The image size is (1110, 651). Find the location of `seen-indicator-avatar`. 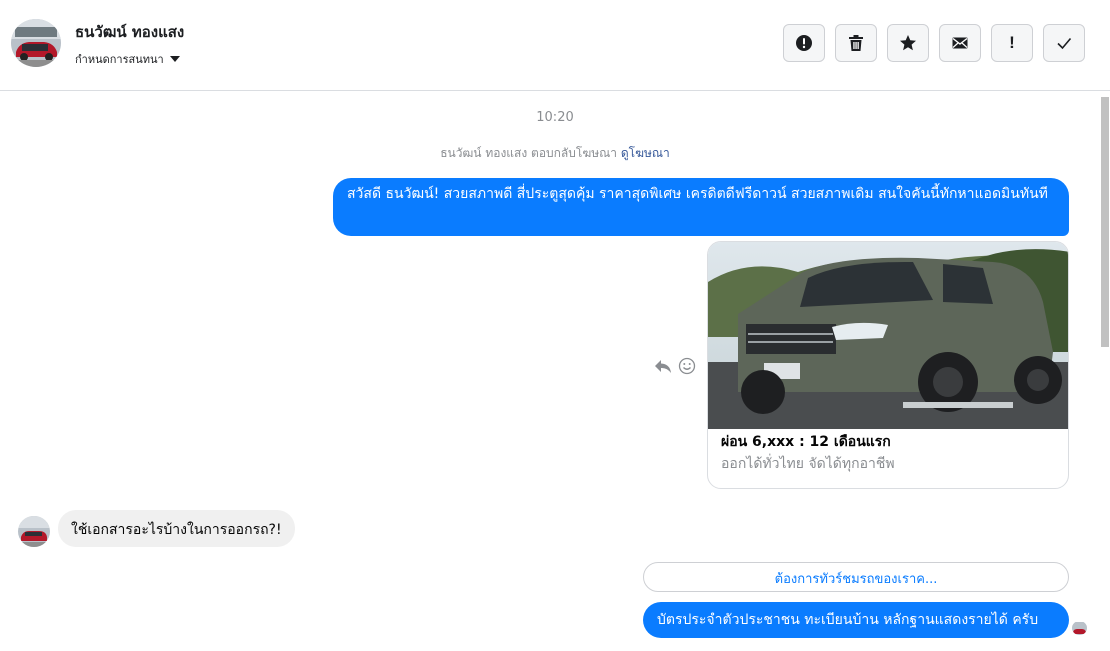

seen-indicator-avatar is located at coordinates (1079, 628).